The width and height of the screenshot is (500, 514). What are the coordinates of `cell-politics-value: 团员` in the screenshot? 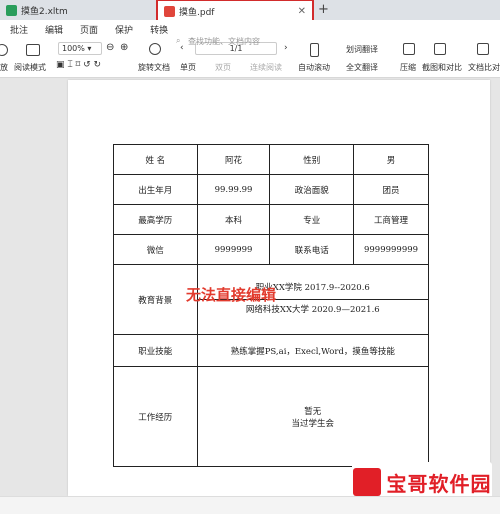 It's located at (391, 189).